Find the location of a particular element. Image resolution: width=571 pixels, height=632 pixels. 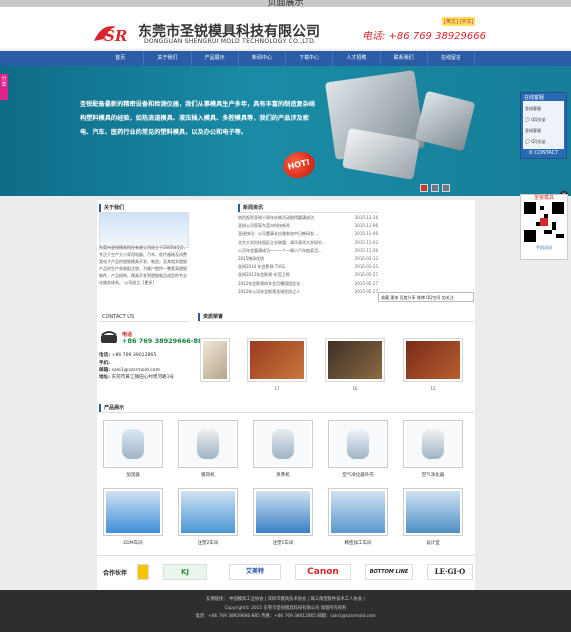

language-switch: [英文] [中文] is located at coordinates (459, 21).